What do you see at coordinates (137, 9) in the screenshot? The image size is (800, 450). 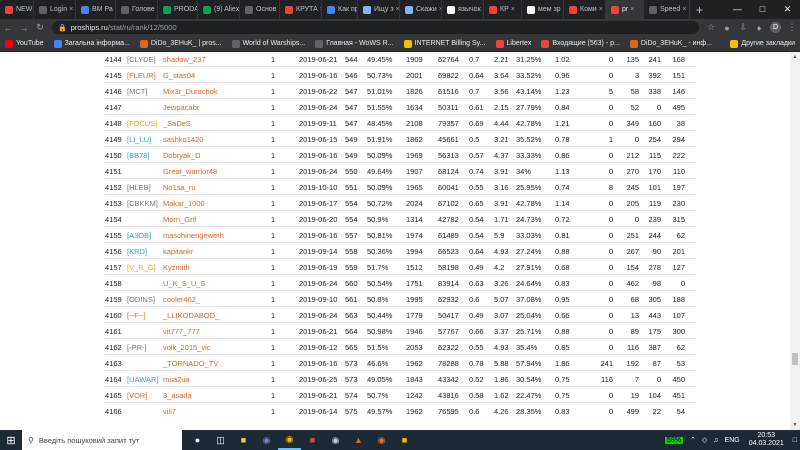 I see `browser-tab: Голове×` at bounding box center [137, 9].